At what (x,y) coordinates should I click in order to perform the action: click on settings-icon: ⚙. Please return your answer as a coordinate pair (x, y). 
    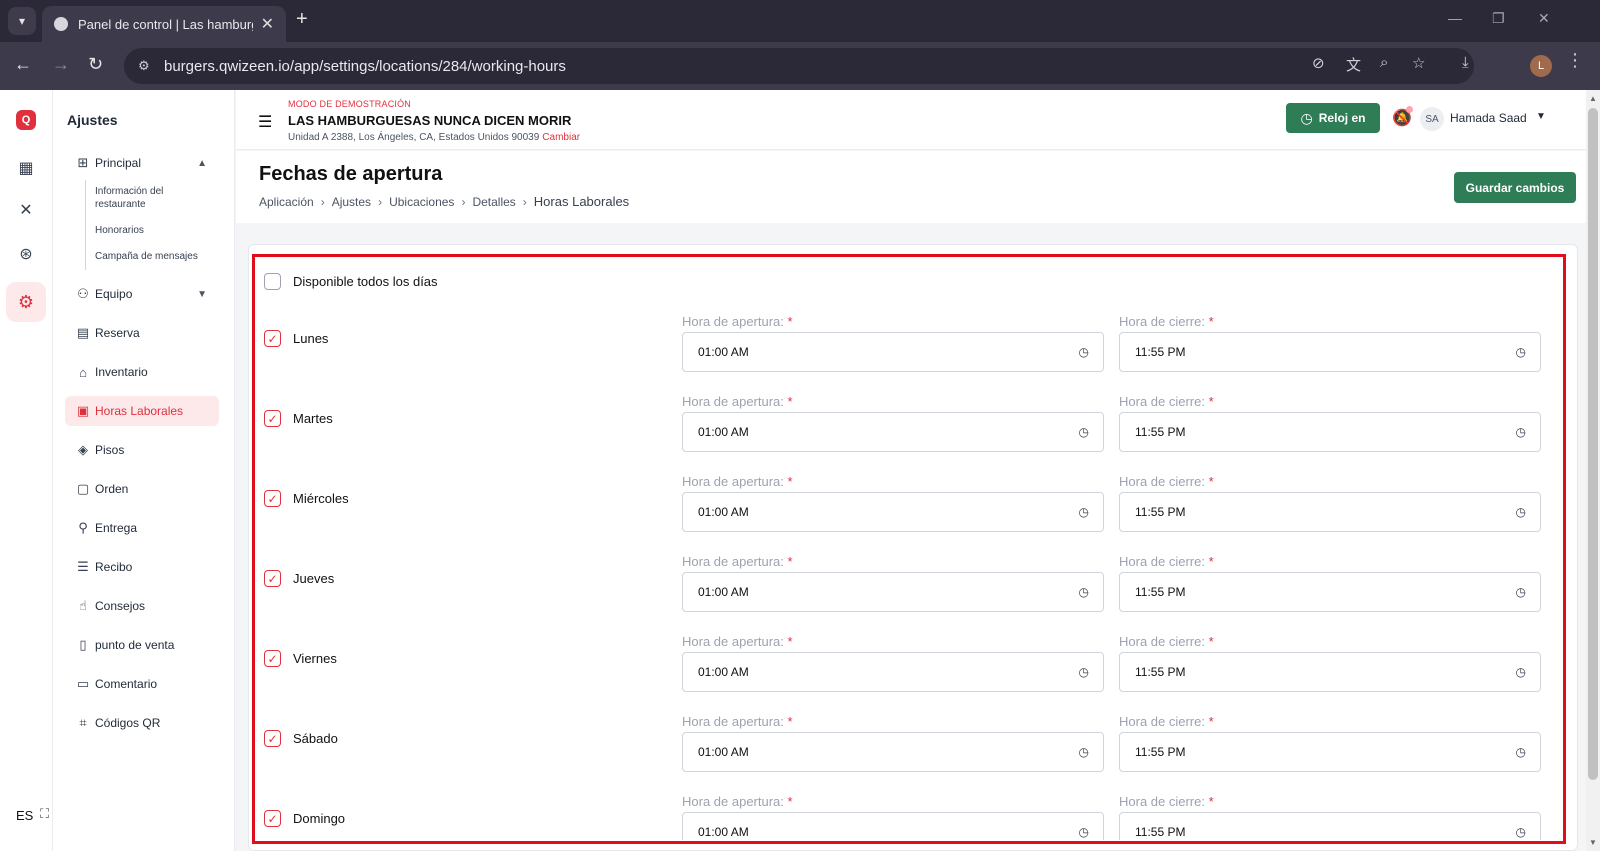
    Looking at the image, I should click on (26, 302).